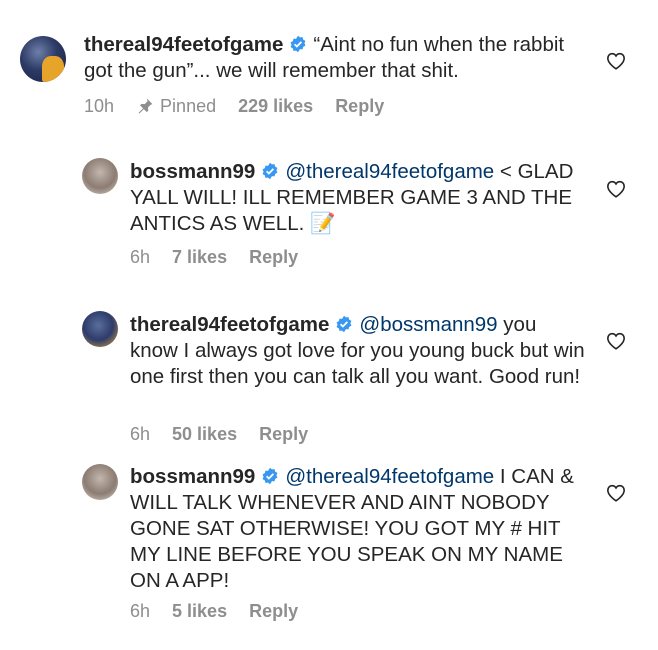 The height and width of the screenshot is (650, 658). What do you see at coordinates (428, 324) in the screenshot?
I see `mention-link: @bossmann99` at bounding box center [428, 324].